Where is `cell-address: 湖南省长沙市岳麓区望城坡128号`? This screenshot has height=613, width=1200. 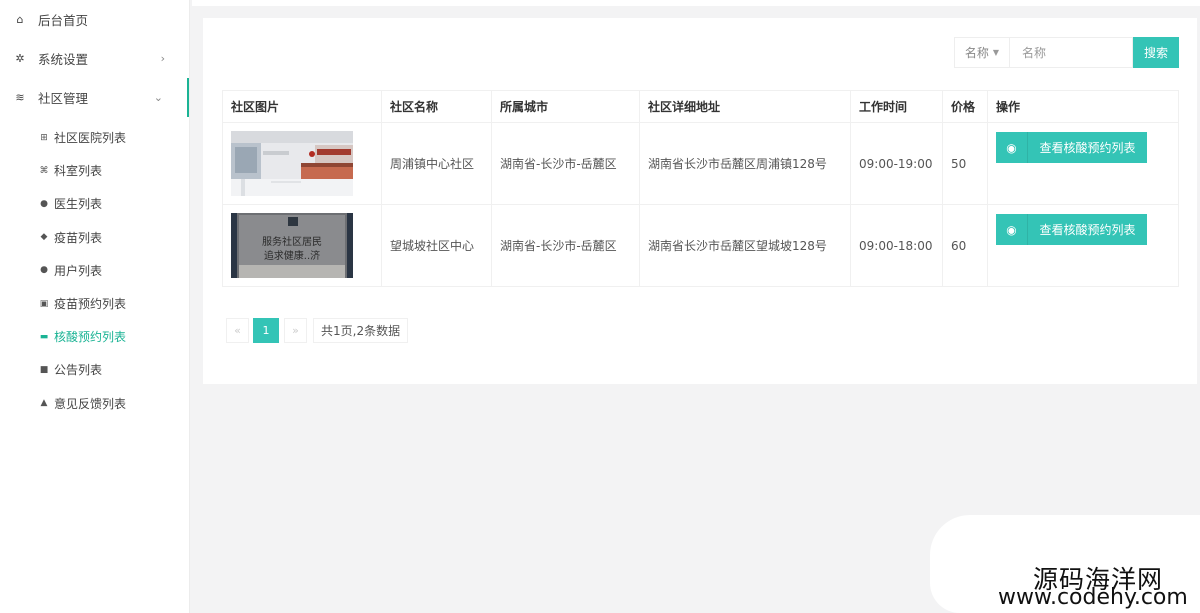 cell-address: 湖南省长沙市岳麓区望城坡128号 is located at coordinates (745, 245).